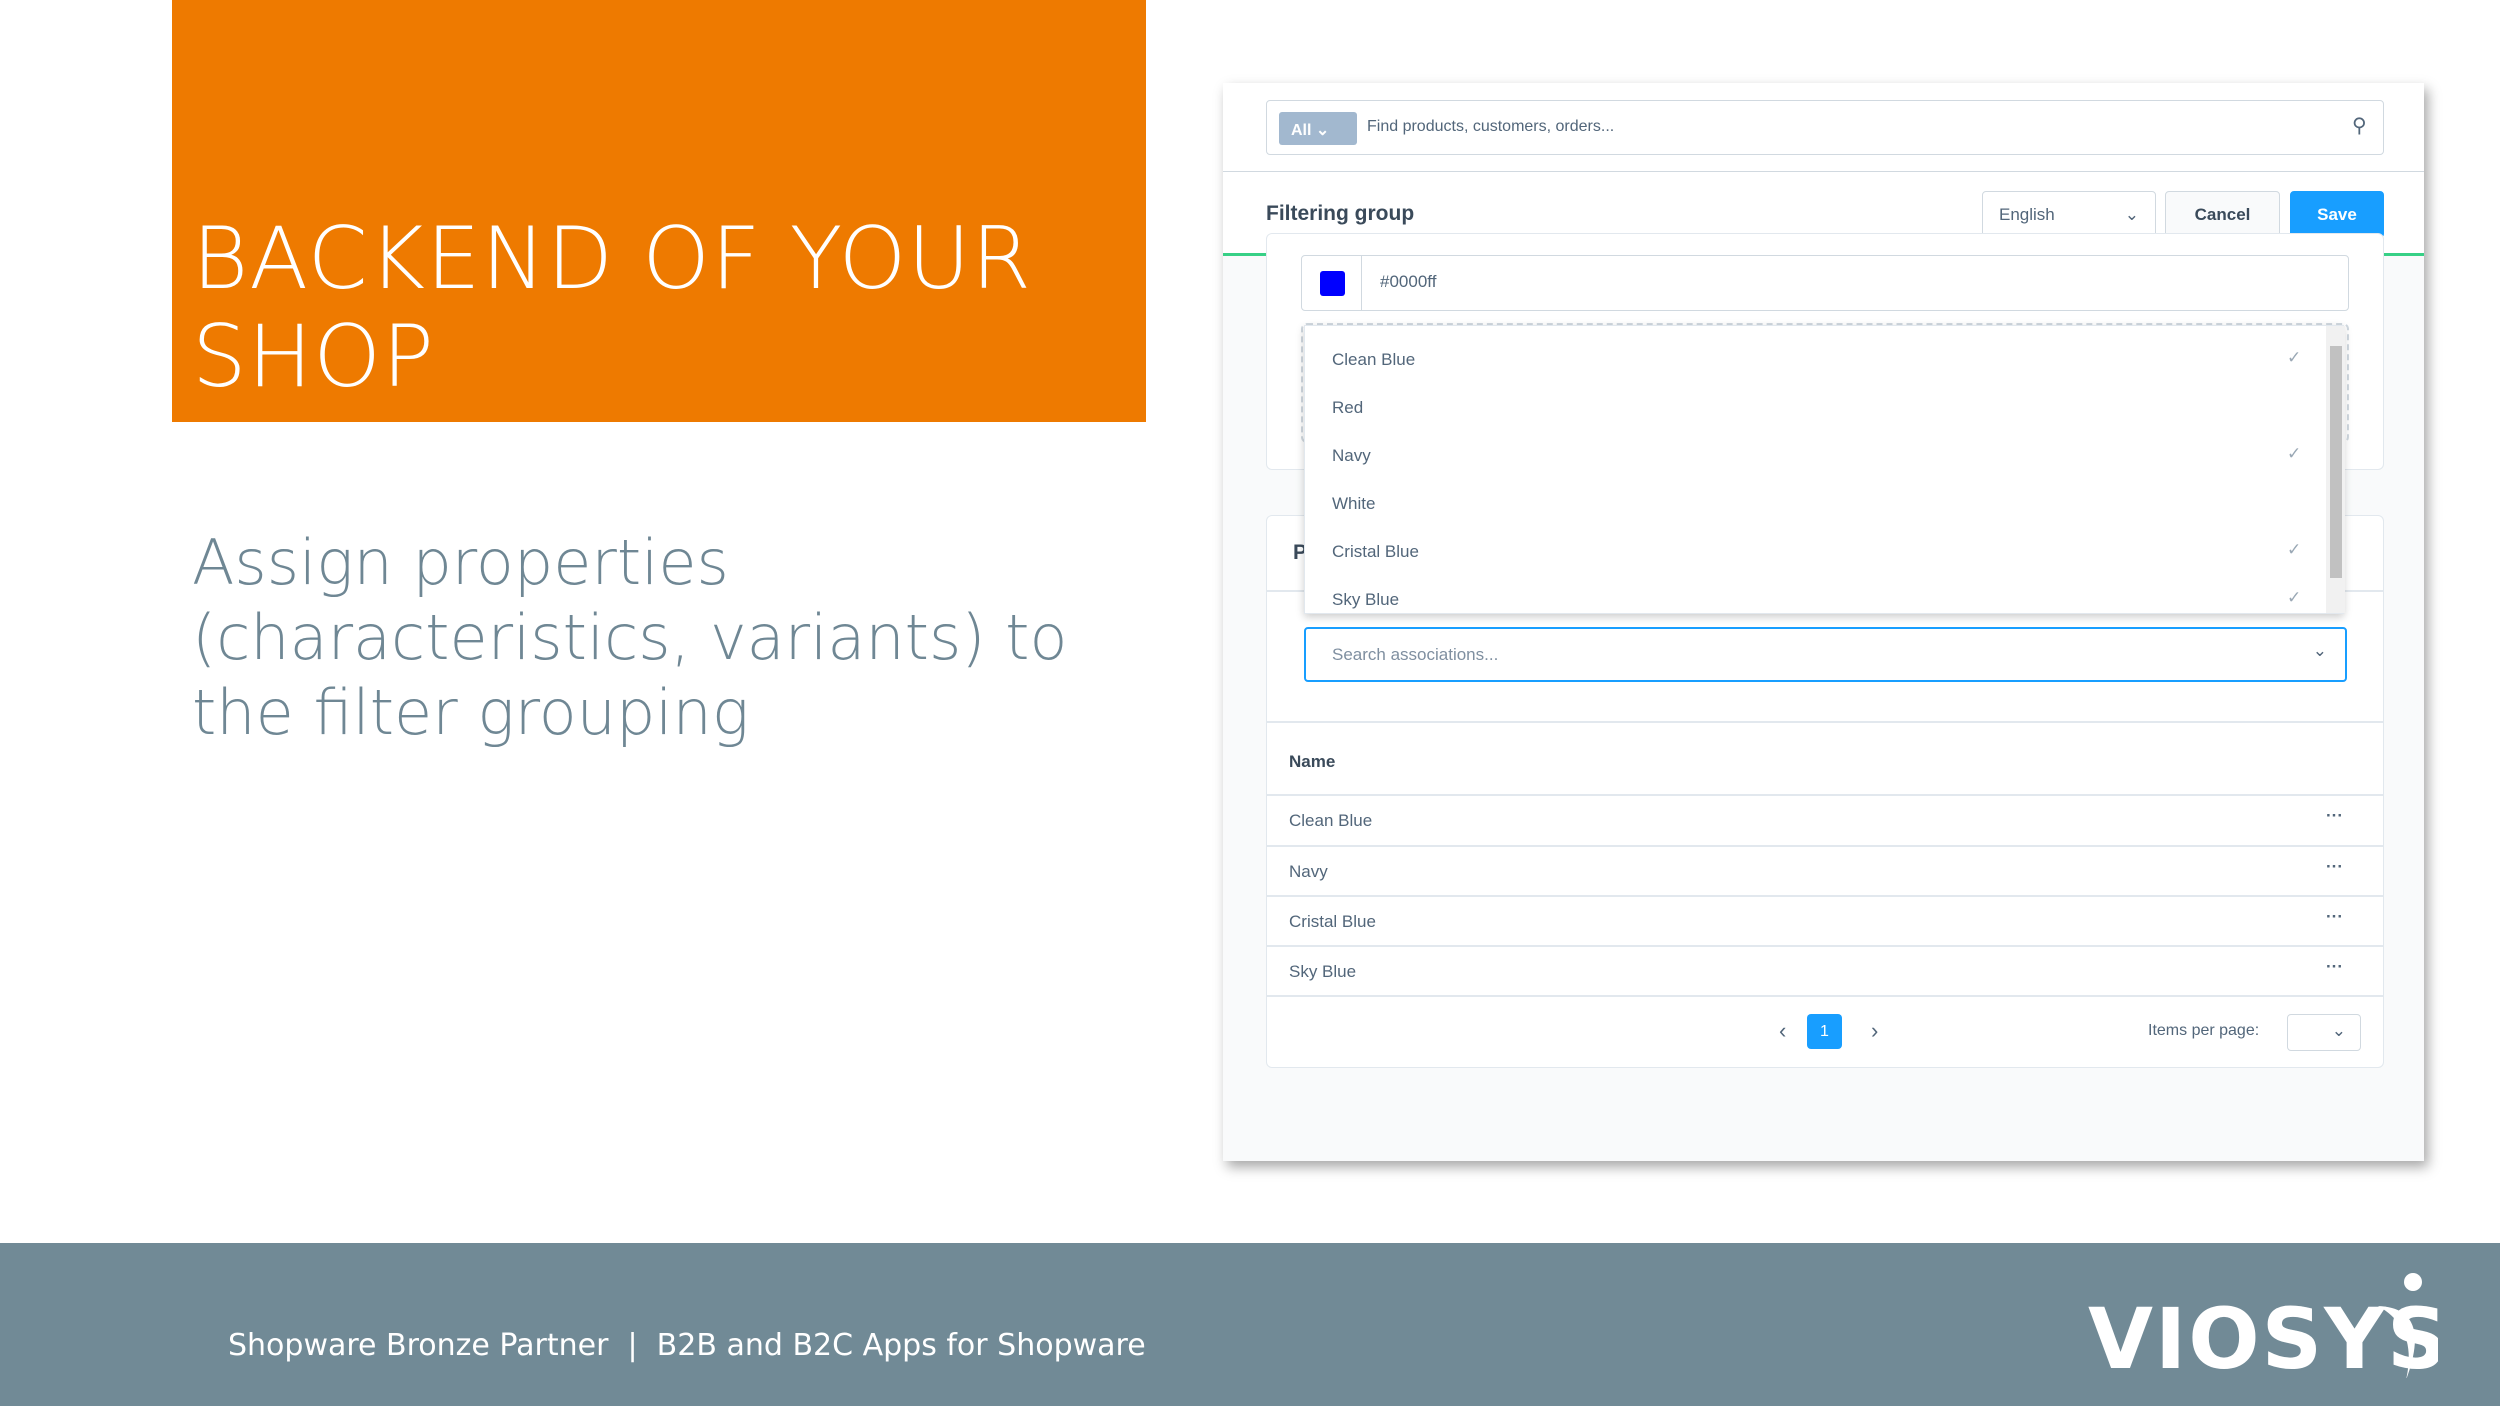  Describe the element at coordinates (1312, 762) in the screenshot. I see `column-header-name: Name` at that location.